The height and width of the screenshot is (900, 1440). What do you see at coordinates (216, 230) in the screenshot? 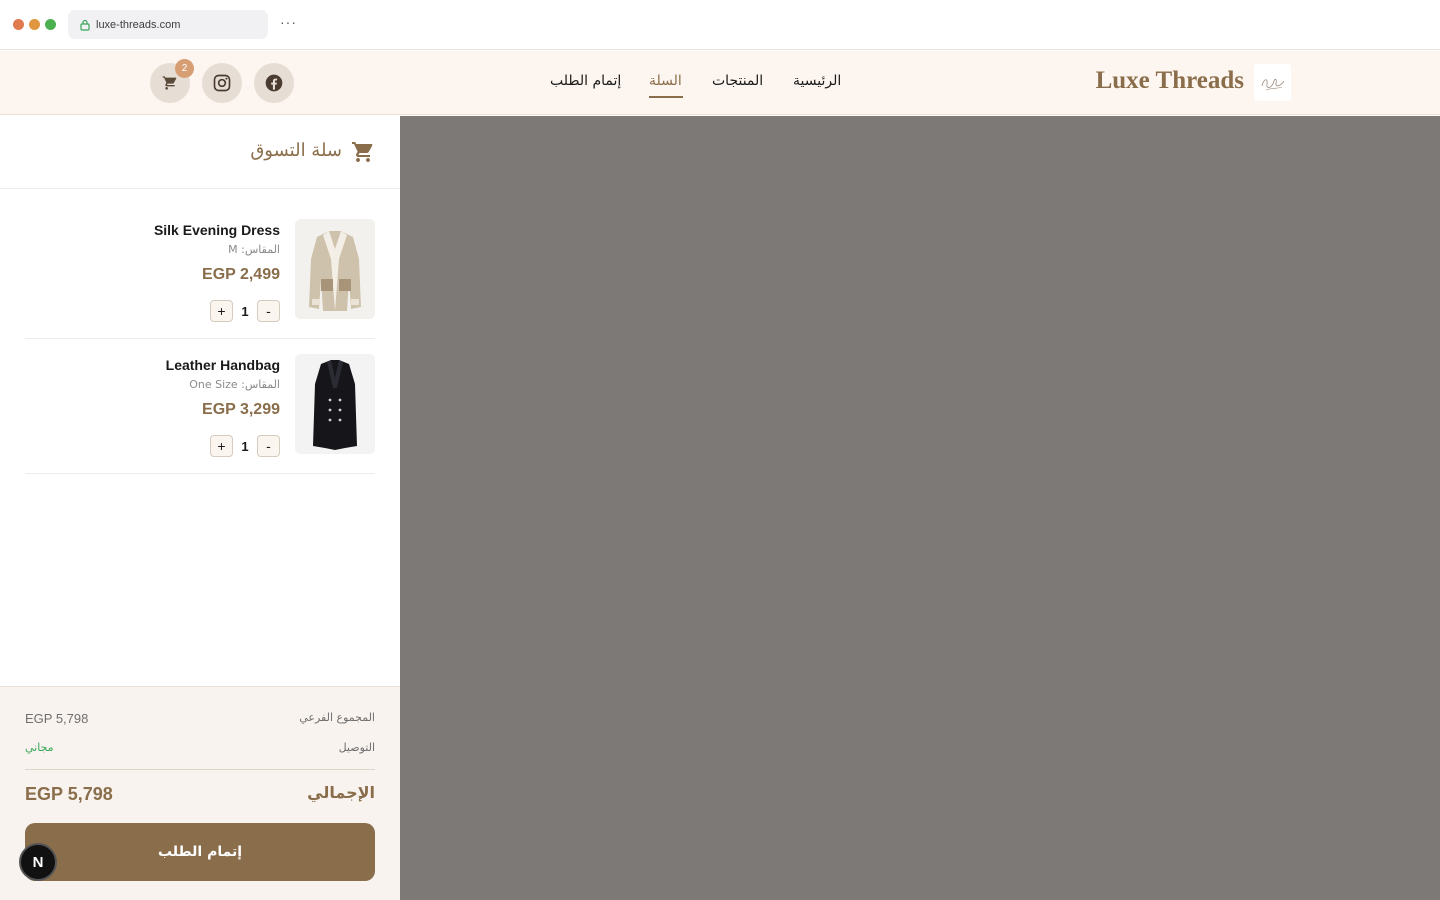
I see `item-name: Silk Evening Dress` at bounding box center [216, 230].